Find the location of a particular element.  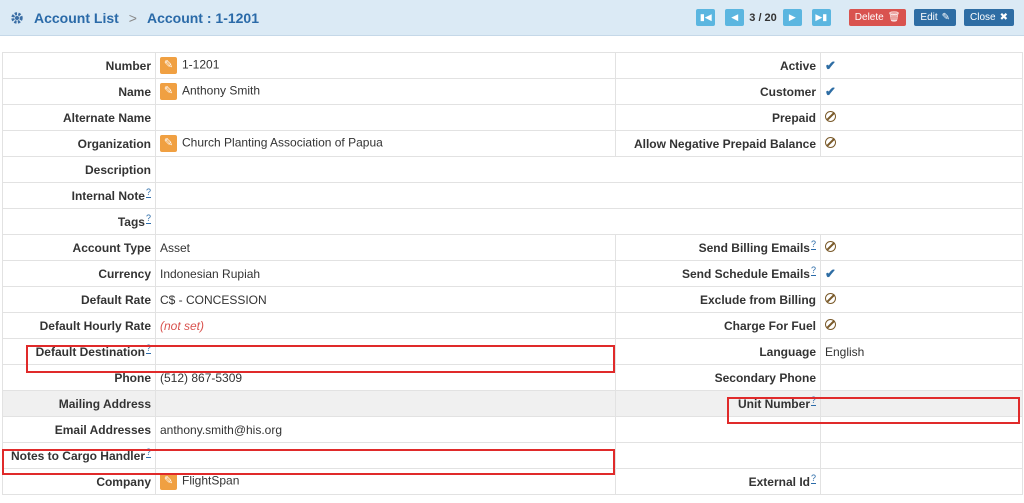

external-id-label: External Id? is located at coordinates (718, 481).